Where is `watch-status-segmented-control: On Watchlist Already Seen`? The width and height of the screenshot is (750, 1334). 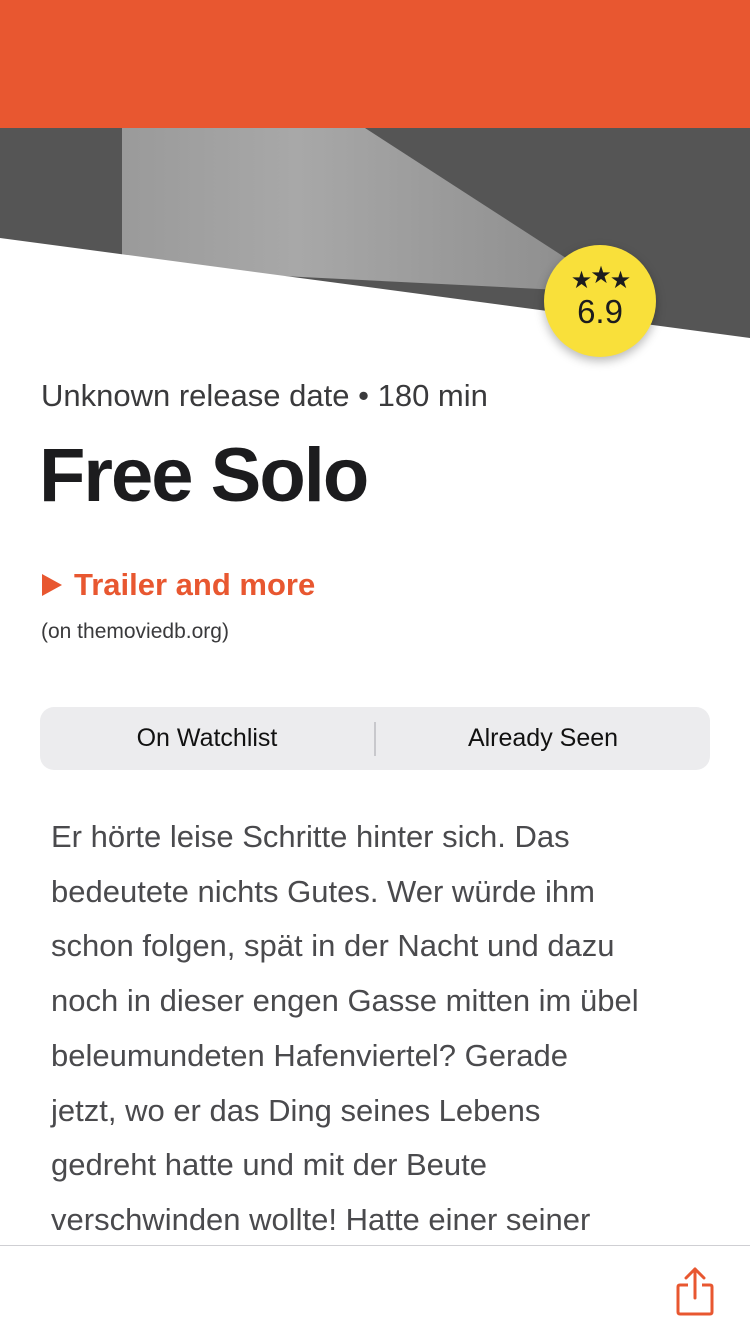
watch-status-segmented-control: On Watchlist Already Seen is located at coordinates (375, 738).